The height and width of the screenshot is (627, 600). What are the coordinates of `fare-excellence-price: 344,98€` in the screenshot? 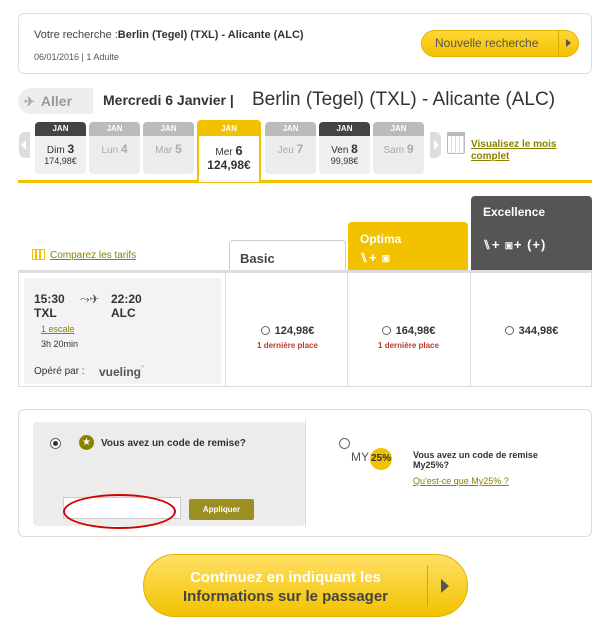 It's located at (538, 331).